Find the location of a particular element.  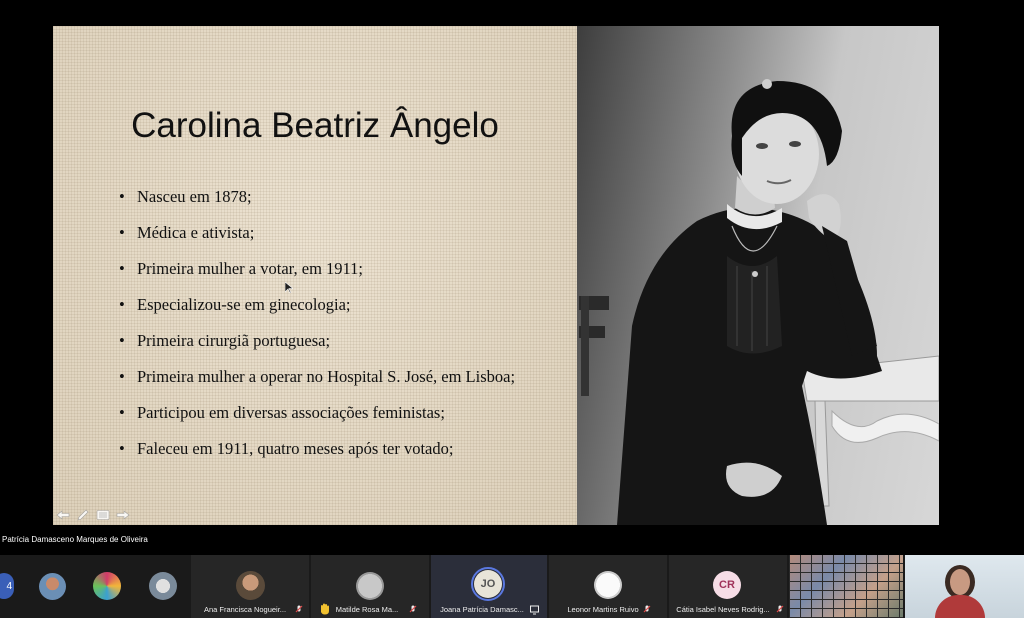

participant-tile: Leonor Martins Ruivo is located at coordinates (608, 586).